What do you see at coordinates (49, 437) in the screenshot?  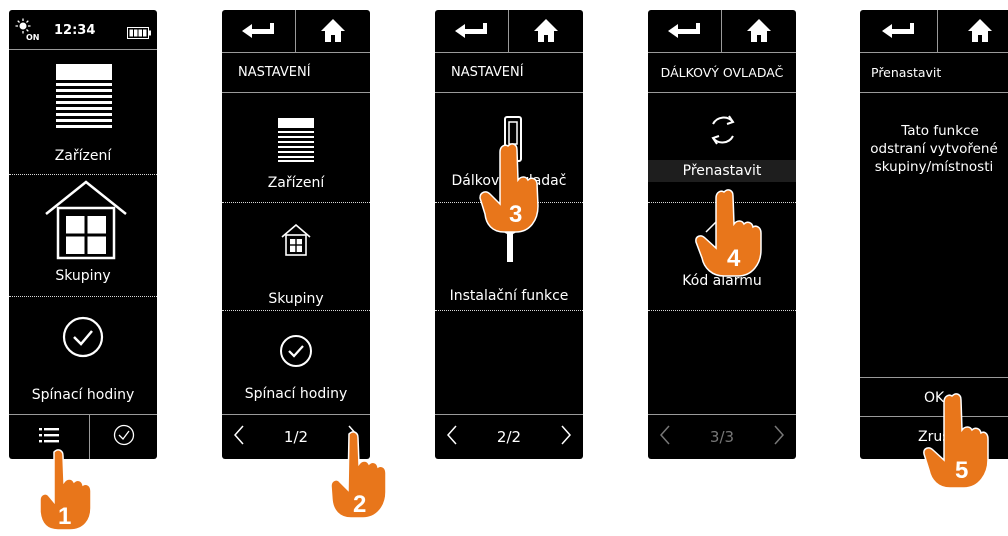 I see `list-icon` at bounding box center [49, 437].